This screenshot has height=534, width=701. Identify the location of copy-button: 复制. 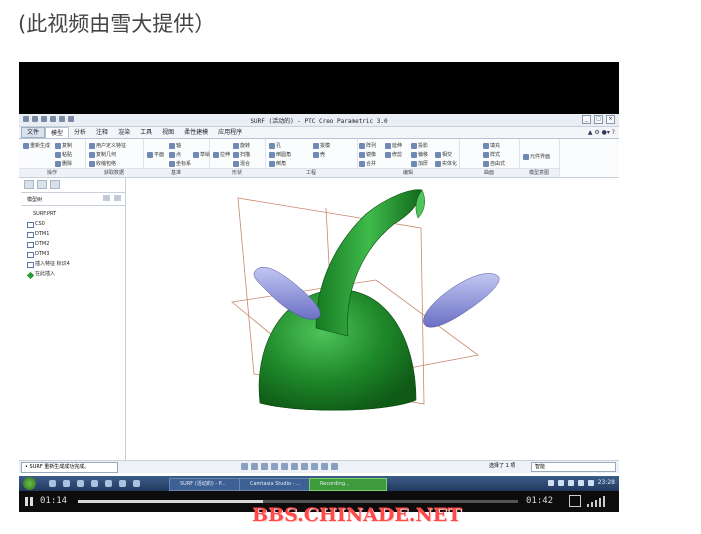
(63, 145).